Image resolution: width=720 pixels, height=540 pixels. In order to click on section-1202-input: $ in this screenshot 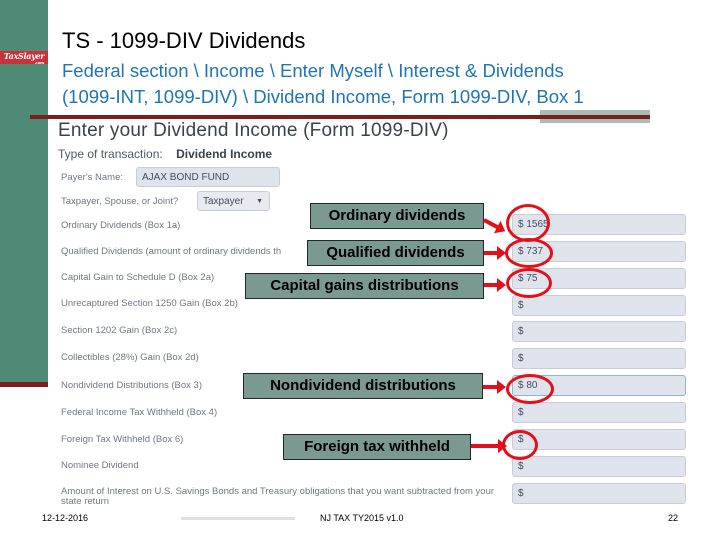, I will do `click(599, 331)`.